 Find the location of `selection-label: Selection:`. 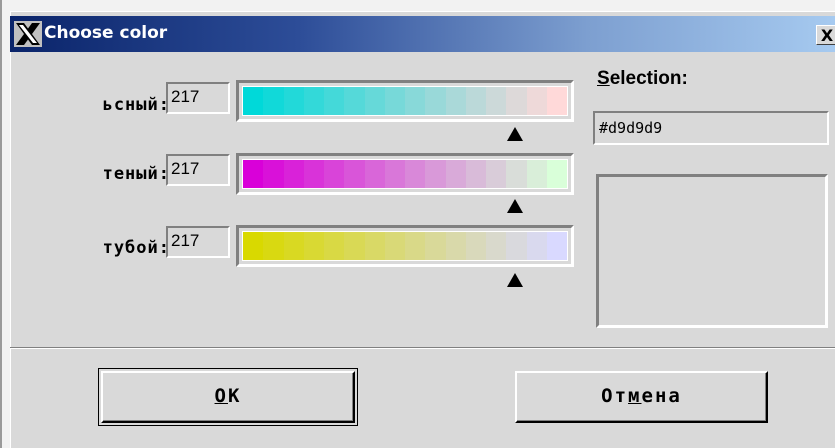

selection-label: Selection: is located at coordinates (642, 79).